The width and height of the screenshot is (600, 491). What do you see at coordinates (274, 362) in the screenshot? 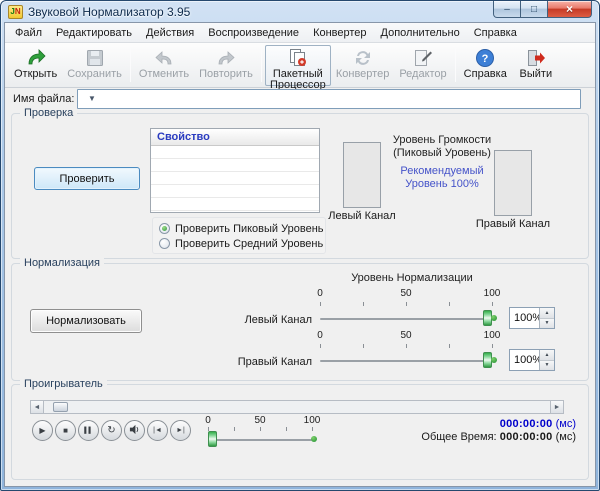
I see `right-channel-slider-label: Правый Канал` at bounding box center [274, 362].